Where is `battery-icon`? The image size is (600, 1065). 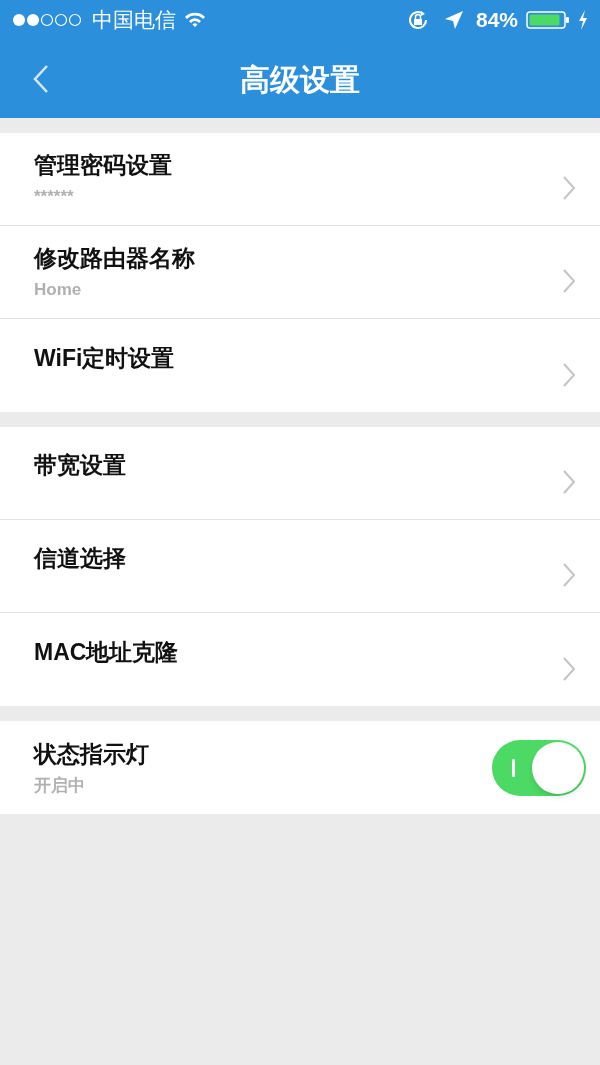
battery-icon is located at coordinates (548, 20).